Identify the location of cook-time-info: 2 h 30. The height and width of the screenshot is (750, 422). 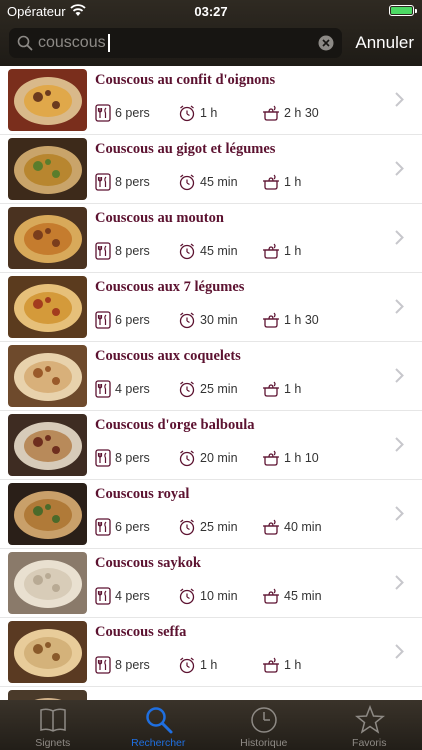
(290, 113).